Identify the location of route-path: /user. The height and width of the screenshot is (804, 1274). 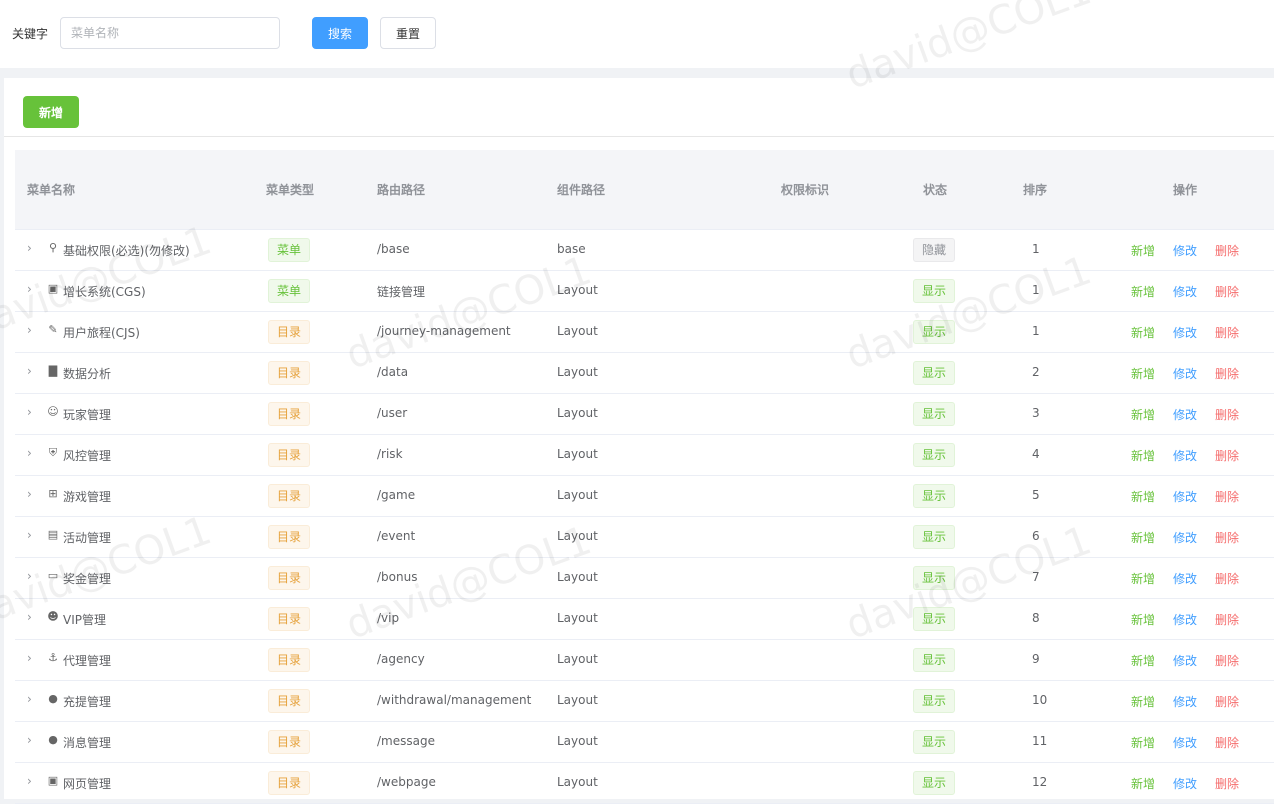
(392, 413).